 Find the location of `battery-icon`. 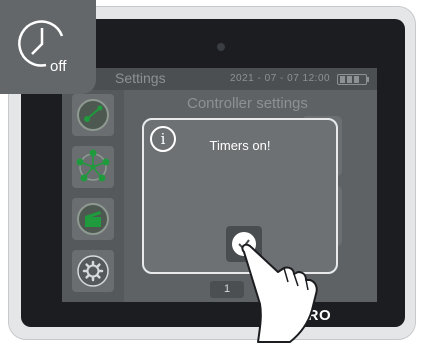

battery-icon is located at coordinates (353, 79).